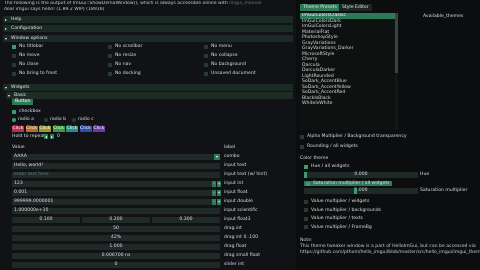  What do you see at coordinates (333, 218) in the screenshot?
I see `value-multiplier-toggle: Value multiplier / texts` at bounding box center [333, 218].